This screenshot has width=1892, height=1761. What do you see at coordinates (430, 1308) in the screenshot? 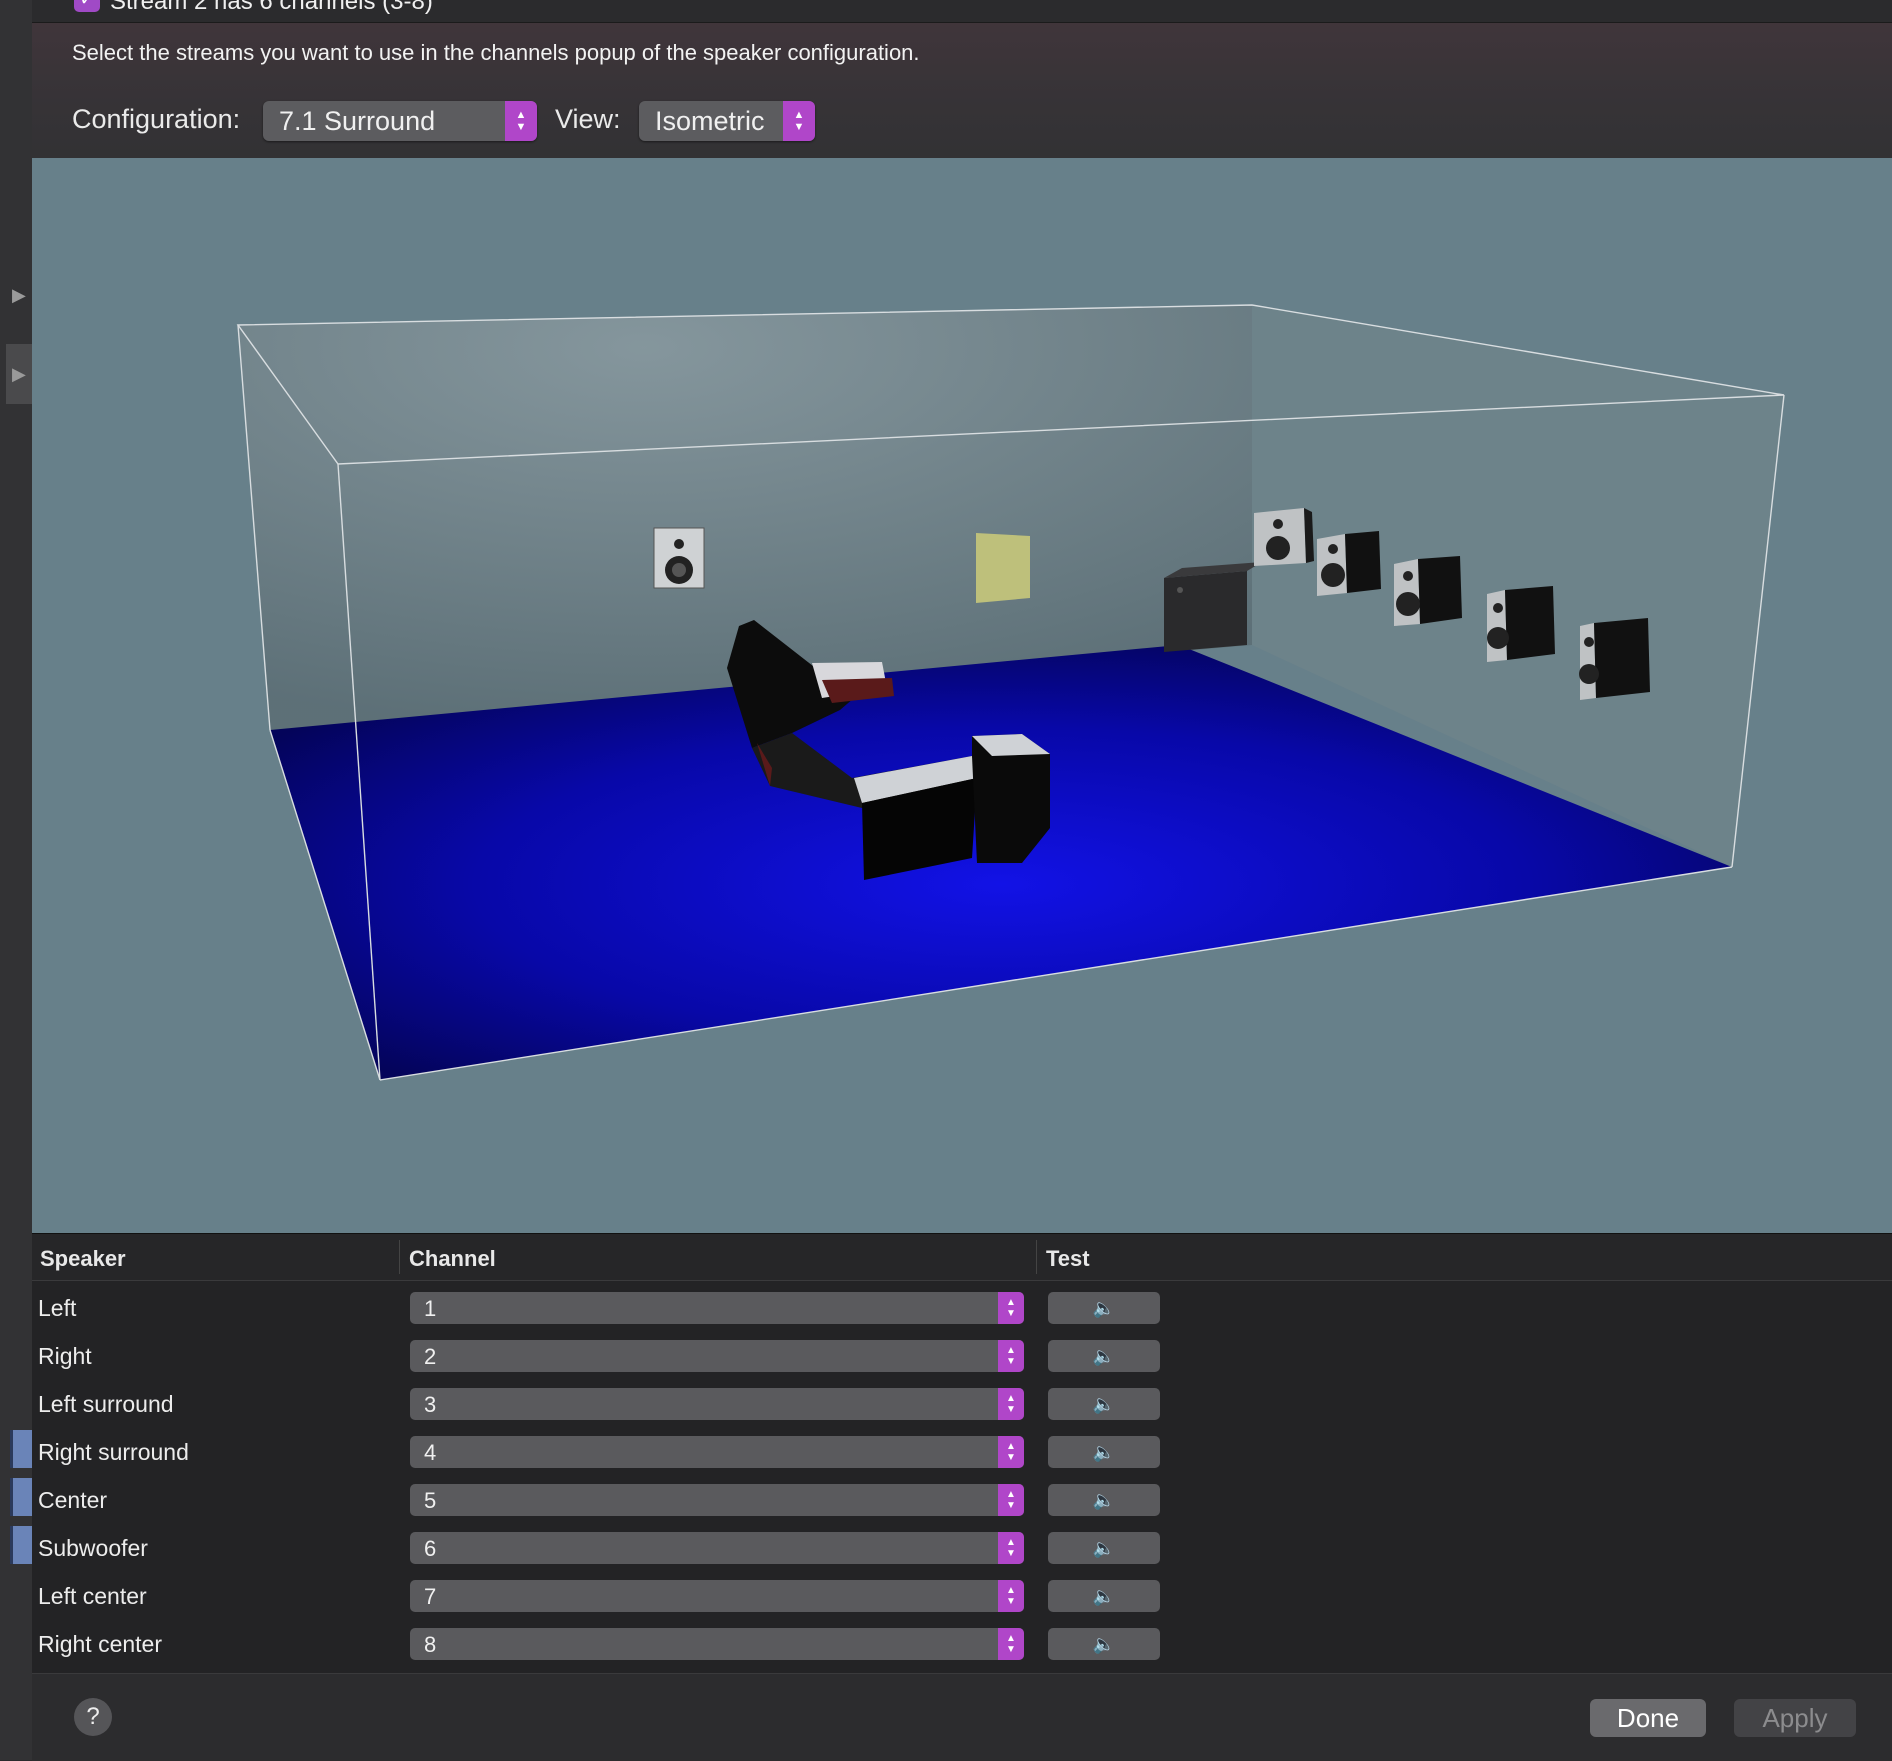
I see `channel-value: 1` at bounding box center [430, 1308].